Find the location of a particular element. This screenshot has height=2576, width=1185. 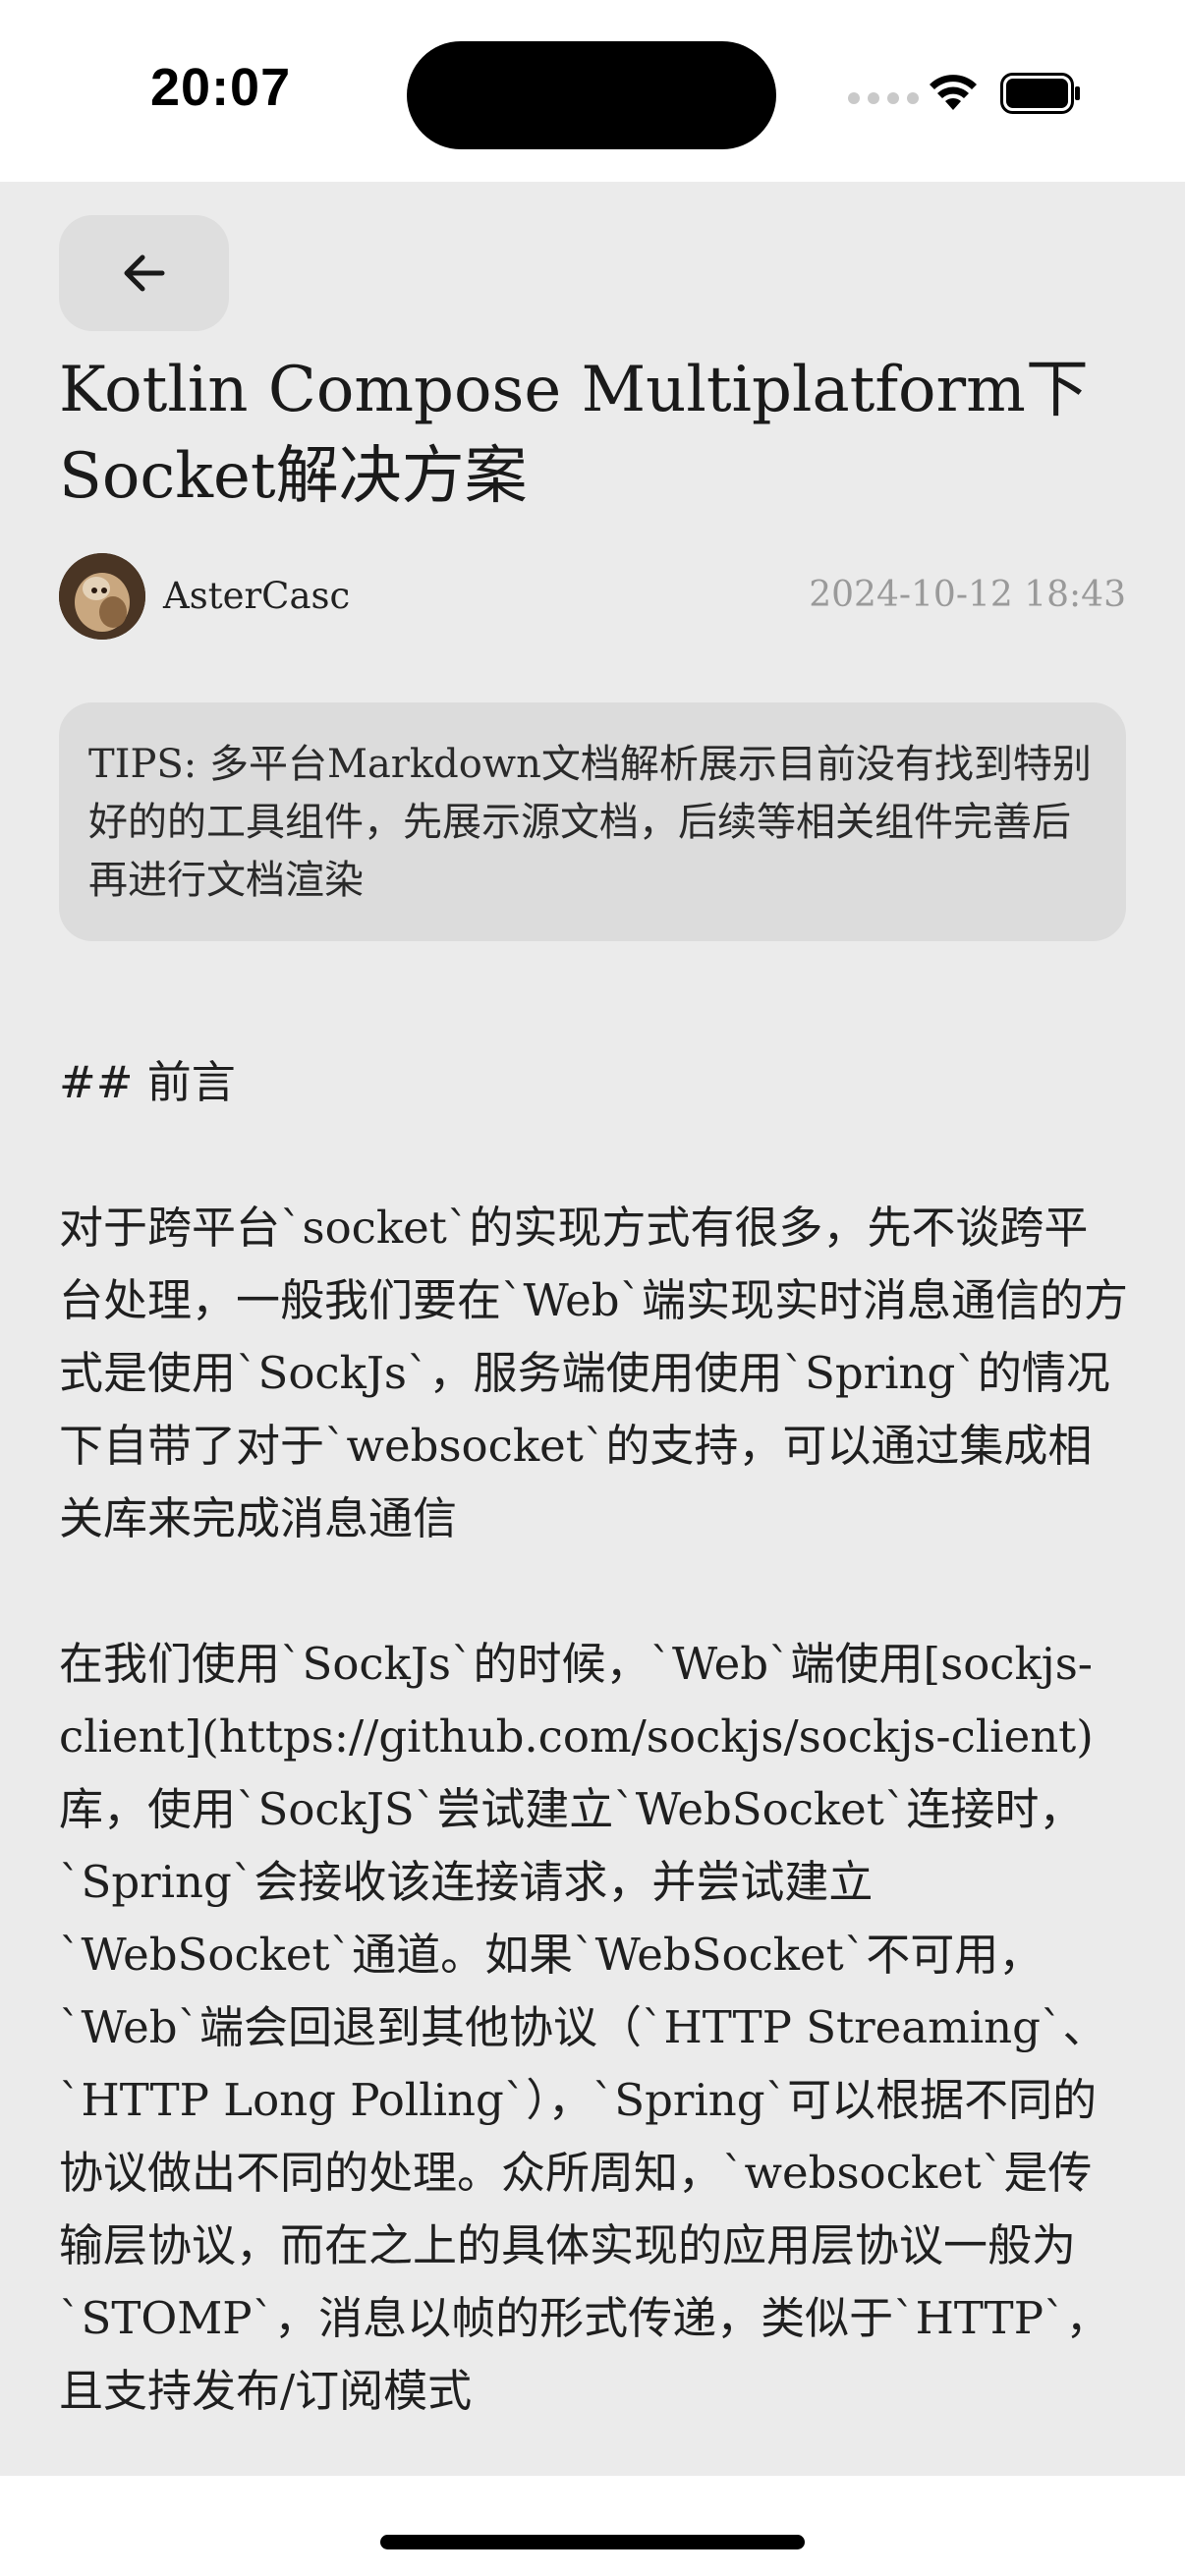

article-title: Kotlin Compose Multiplatform下Socket解决方案 is located at coordinates (574, 433).